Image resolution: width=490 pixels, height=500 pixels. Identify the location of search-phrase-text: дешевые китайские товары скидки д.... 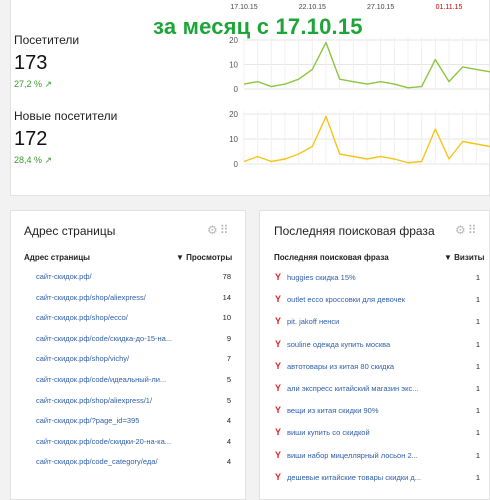
(354, 477).